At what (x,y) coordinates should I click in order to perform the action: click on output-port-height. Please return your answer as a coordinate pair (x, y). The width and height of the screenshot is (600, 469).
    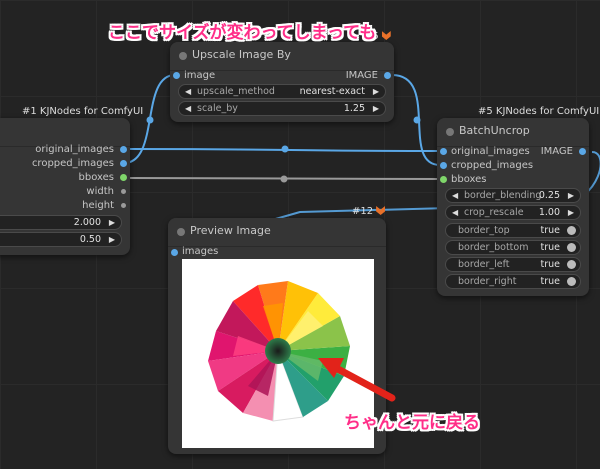
    Looking at the image, I should click on (123, 205).